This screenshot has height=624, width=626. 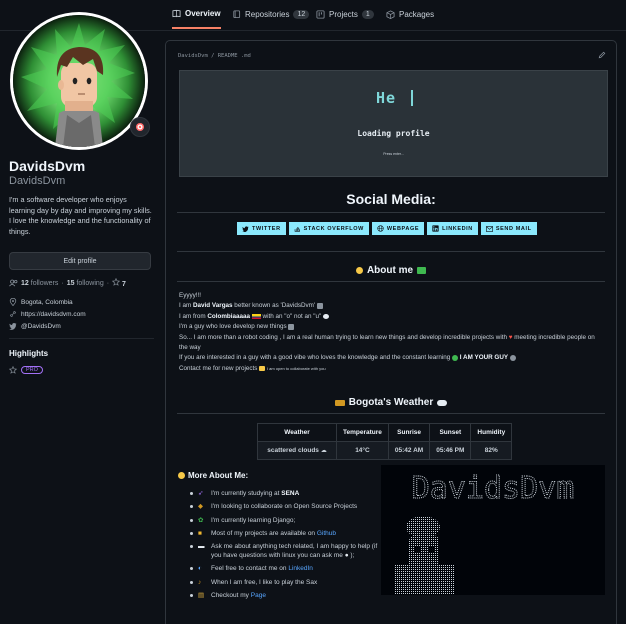 What do you see at coordinates (274, 306) in the screenshot?
I see `about-text-part: better known as 'DavidsDvm'` at bounding box center [274, 306].